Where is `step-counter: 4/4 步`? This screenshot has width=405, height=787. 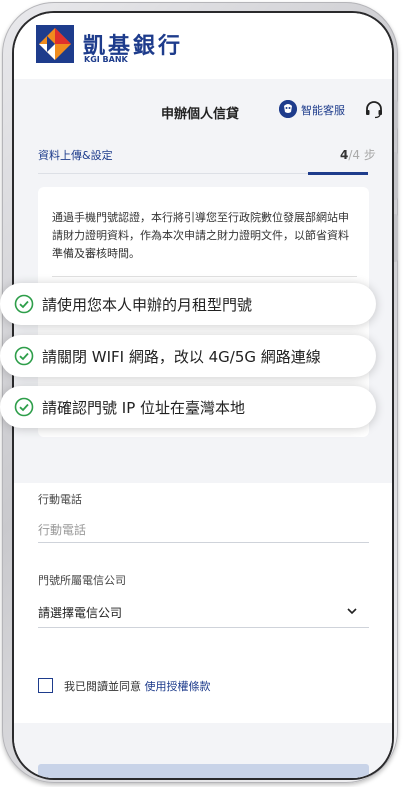 step-counter: 4/4 步 is located at coordinates (358, 154).